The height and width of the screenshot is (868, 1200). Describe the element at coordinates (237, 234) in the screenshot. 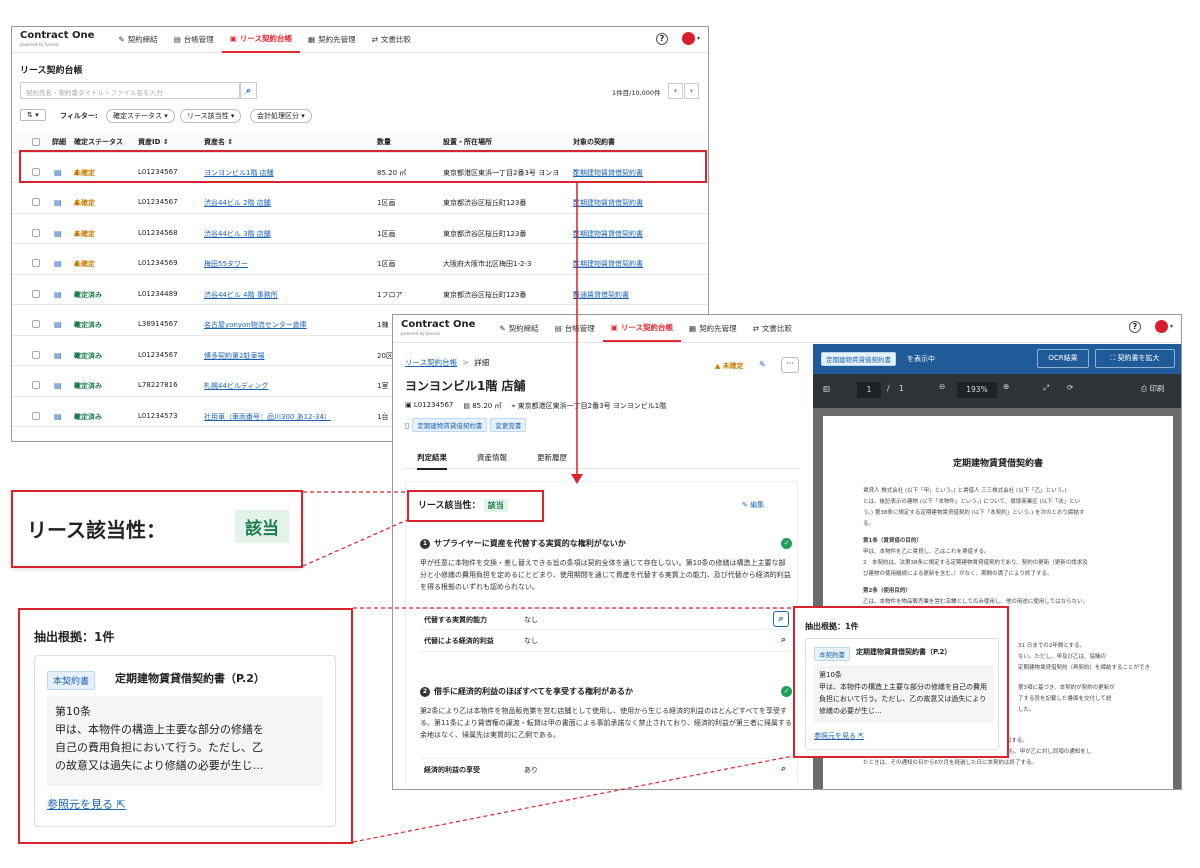

I see `asset-name-link: 渋谷44ビル 3階 店舗` at that location.